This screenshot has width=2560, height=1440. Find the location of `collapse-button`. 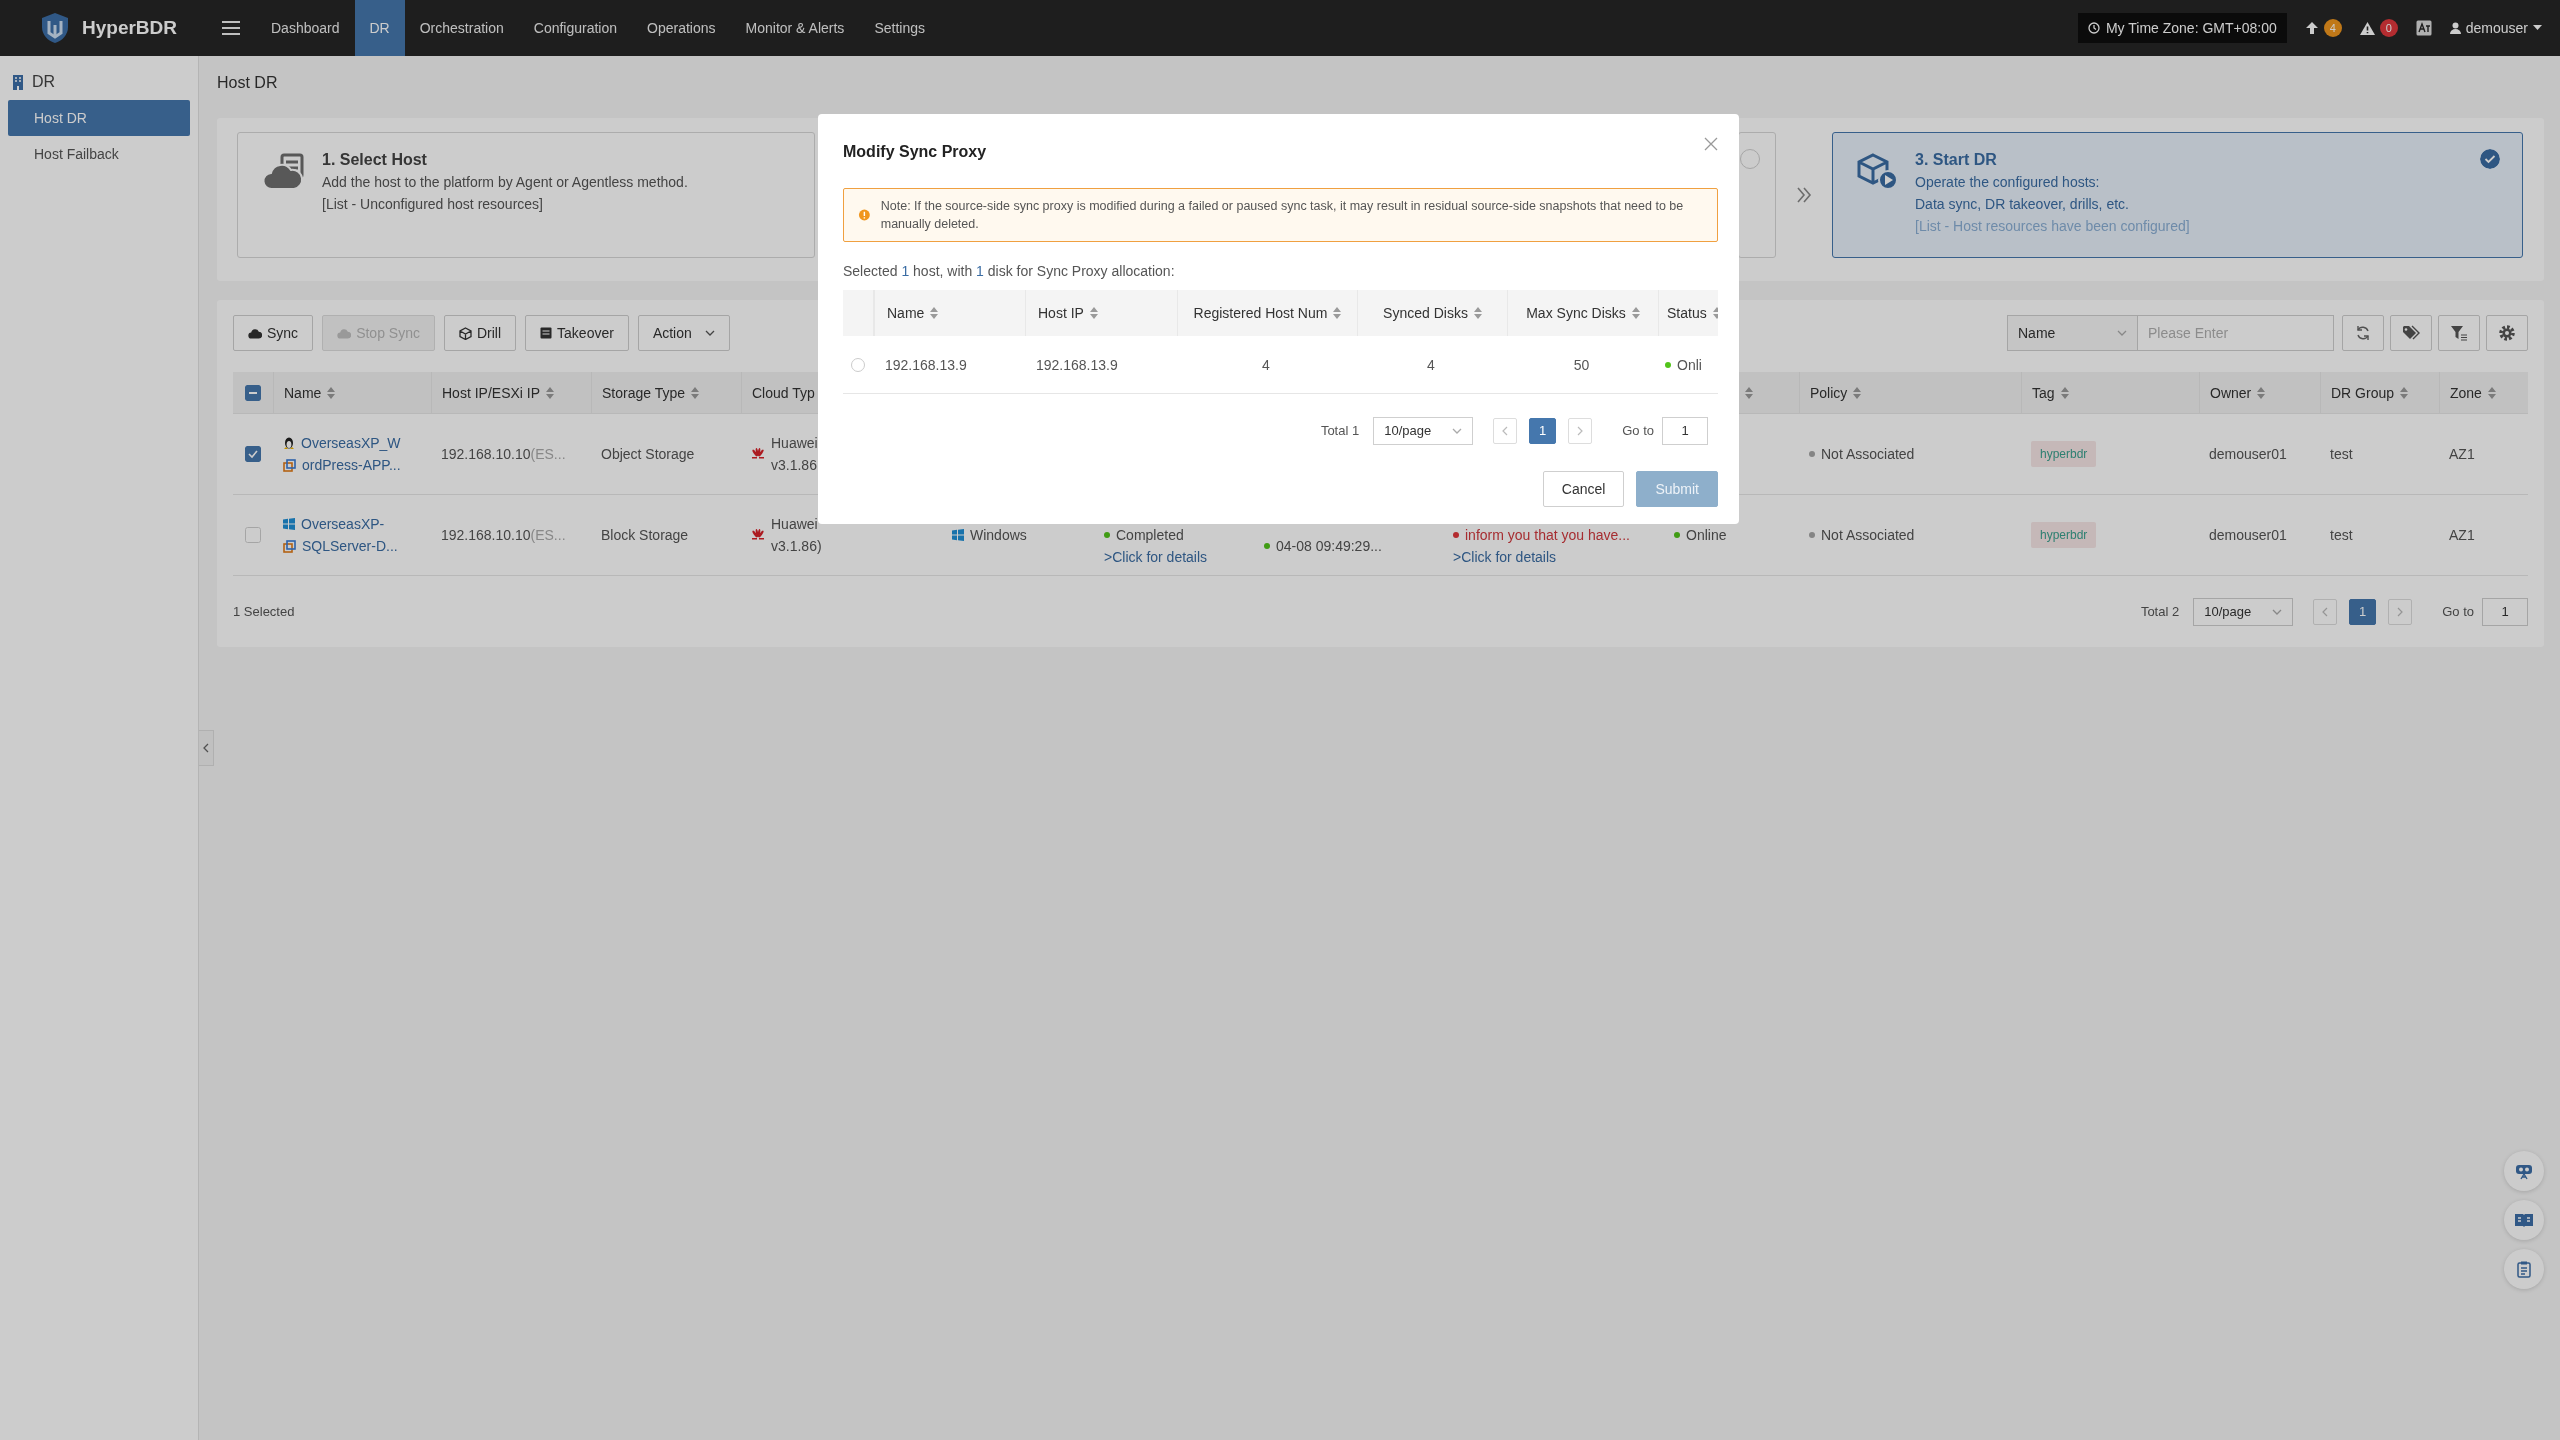

collapse-button is located at coordinates (206, 748).